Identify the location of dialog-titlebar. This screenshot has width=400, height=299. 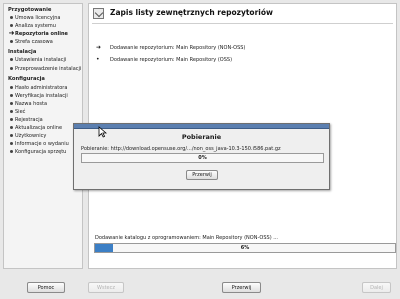
(201, 126).